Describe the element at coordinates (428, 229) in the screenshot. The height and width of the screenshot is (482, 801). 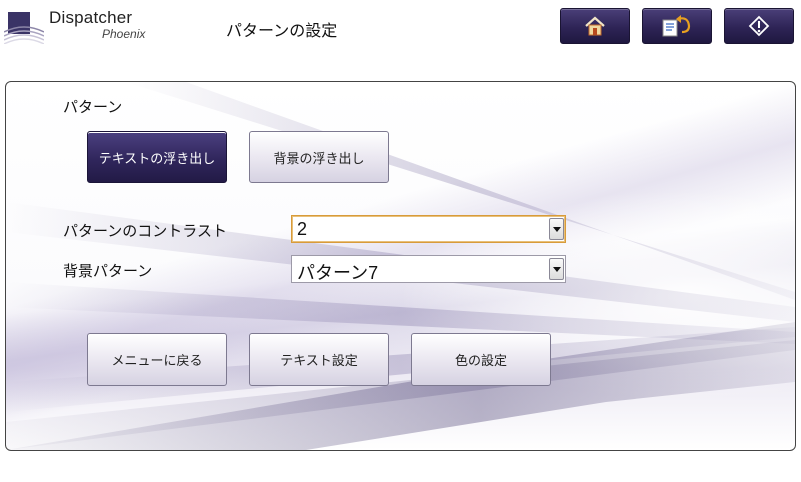
I see `contrast-select: 2` at that location.